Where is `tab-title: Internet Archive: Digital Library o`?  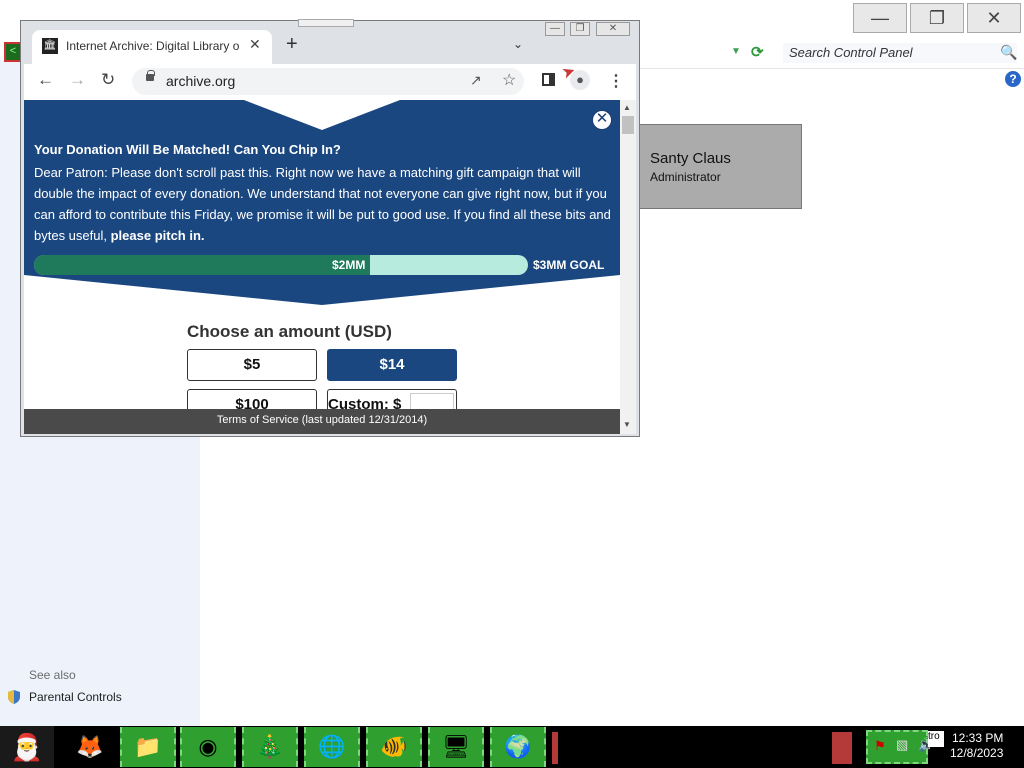 tab-title: Internet Archive: Digital Library o is located at coordinates (155, 46).